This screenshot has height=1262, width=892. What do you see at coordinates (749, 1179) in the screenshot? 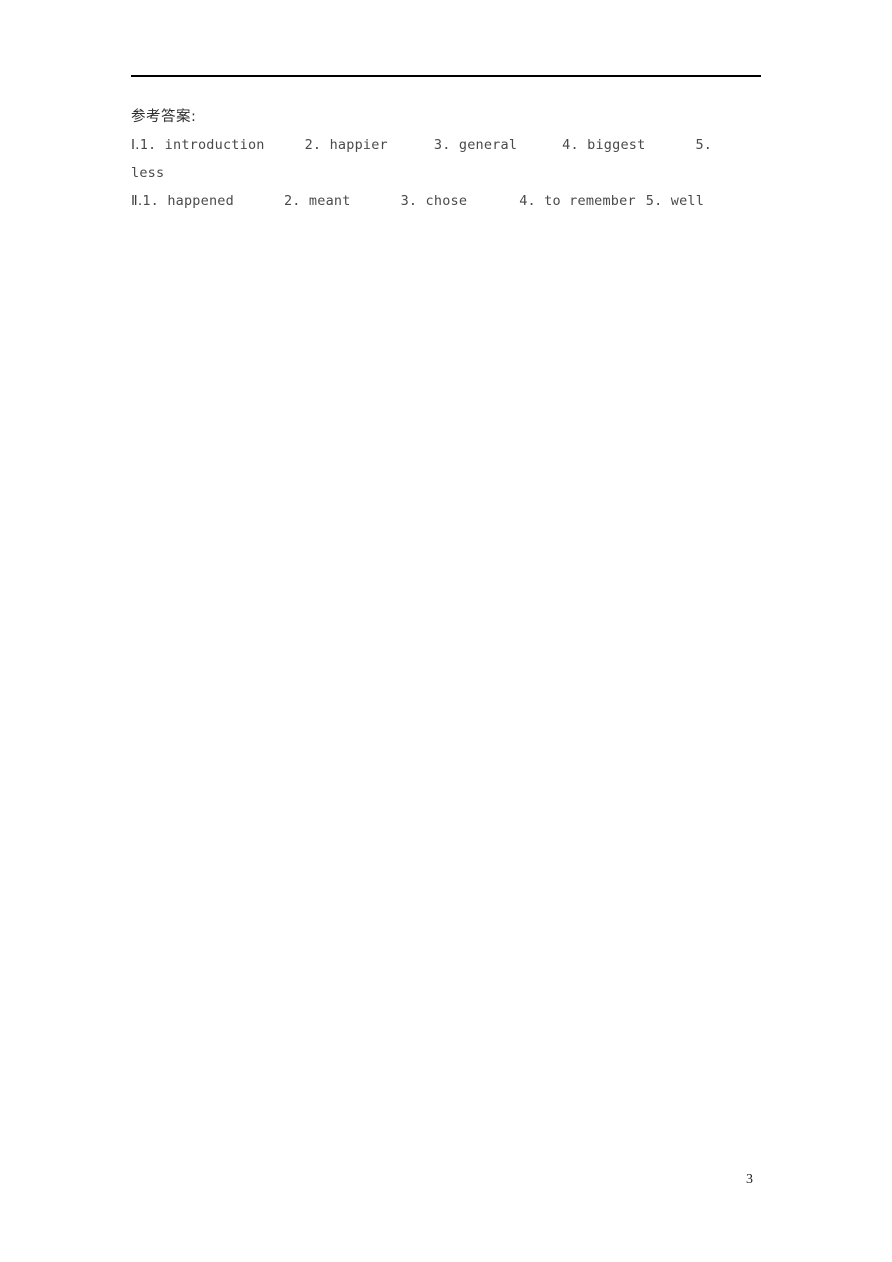
I see `page-number: 3` at bounding box center [749, 1179].